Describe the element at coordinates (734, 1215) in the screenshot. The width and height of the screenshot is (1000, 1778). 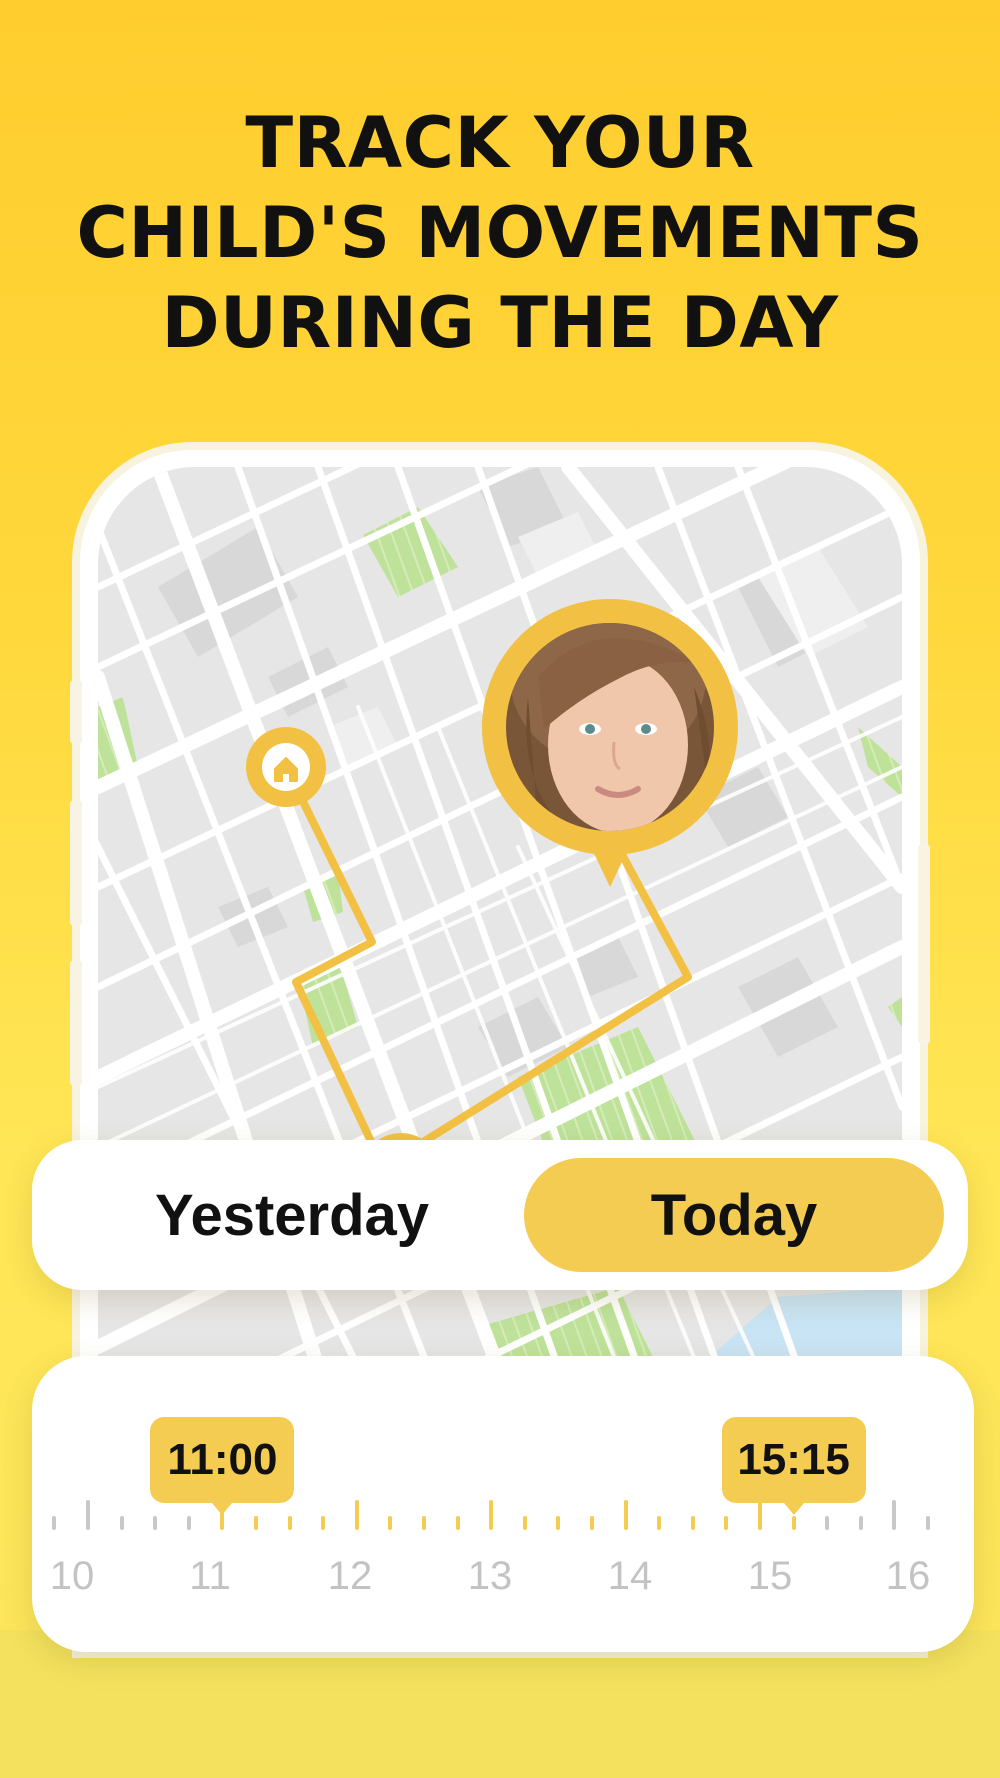
I see `tab-today: Today` at that location.